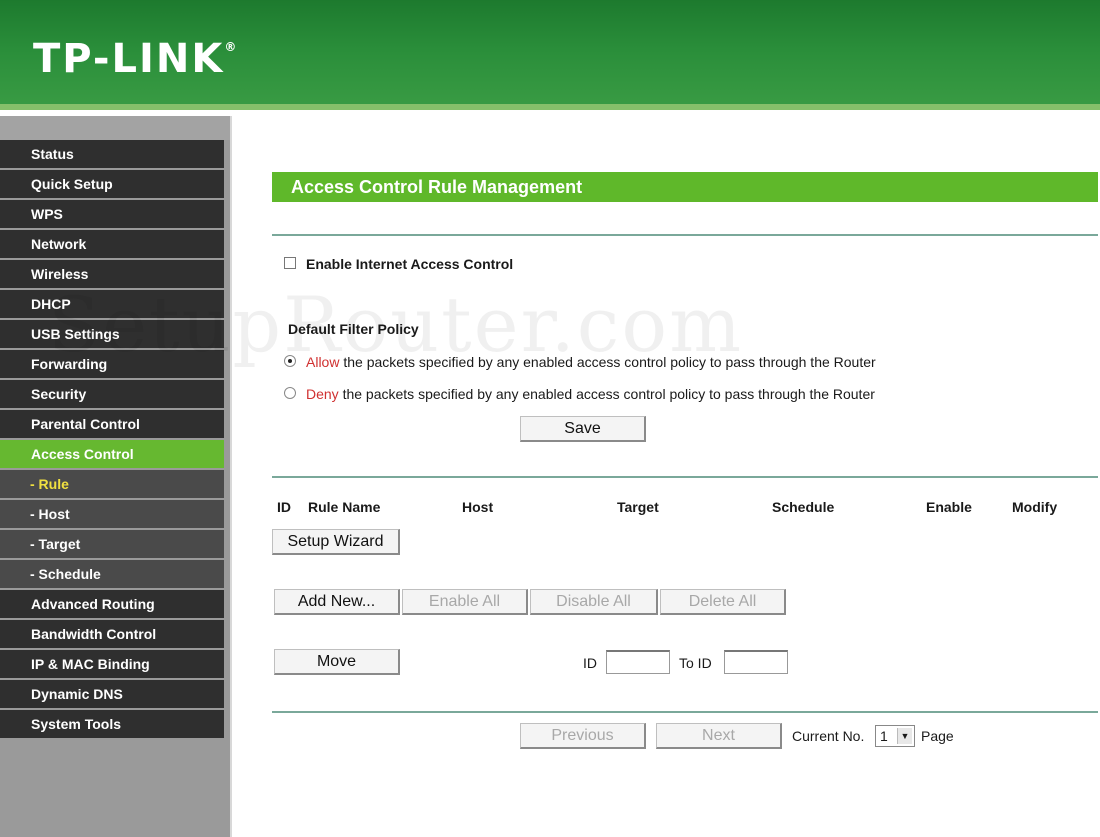 The width and height of the screenshot is (1100, 837). I want to click on setup-wizard-button: Setup Wizard, so click(336, 542).